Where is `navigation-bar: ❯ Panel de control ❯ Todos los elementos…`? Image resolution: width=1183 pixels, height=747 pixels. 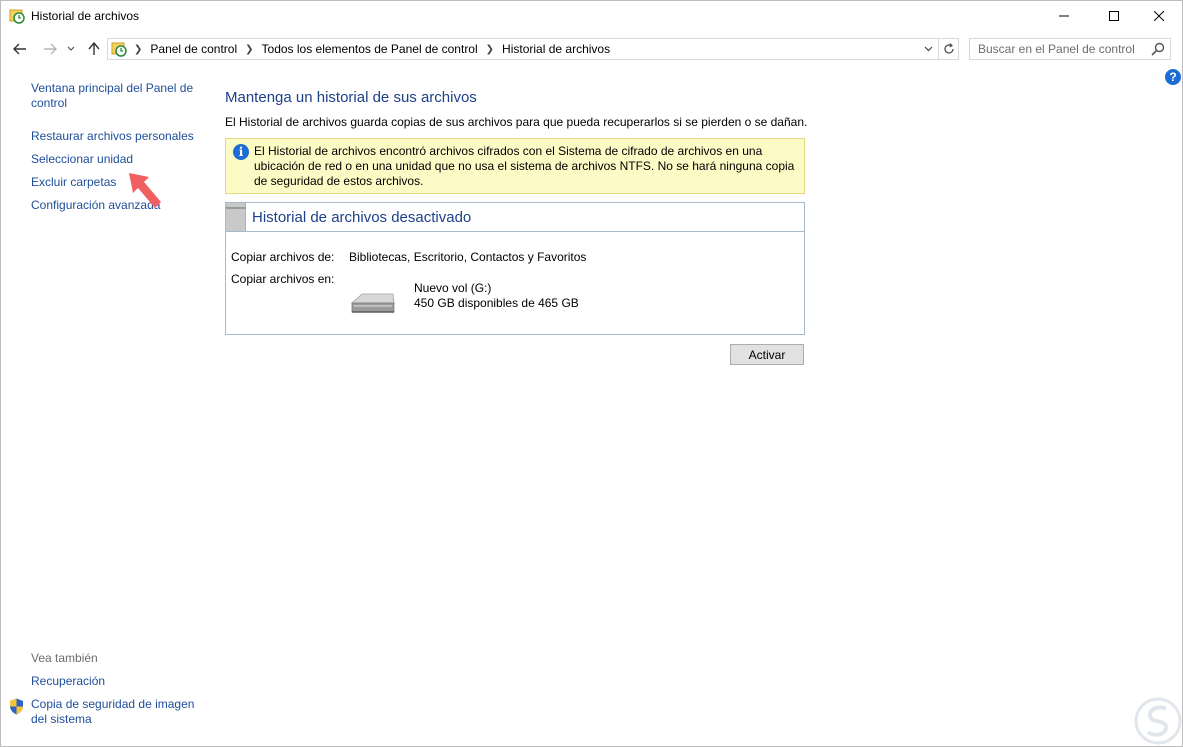
navigation-bar: ❯ Panel de control ❯ Todos los elementos… is located at coordinates (591, 49).